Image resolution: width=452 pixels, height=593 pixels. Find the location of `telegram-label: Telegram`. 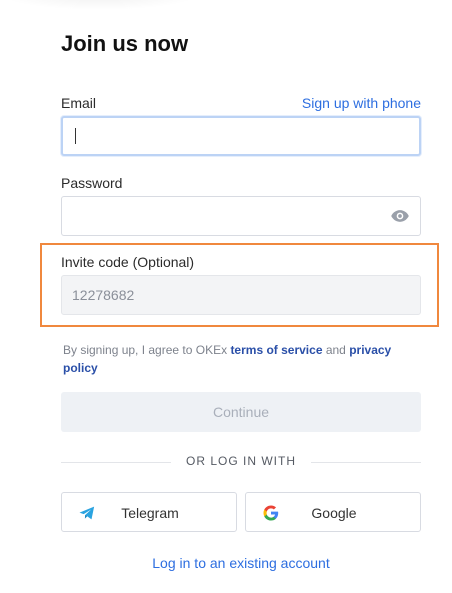

telegram-label: Telegram is located at coordinates (150, 513).